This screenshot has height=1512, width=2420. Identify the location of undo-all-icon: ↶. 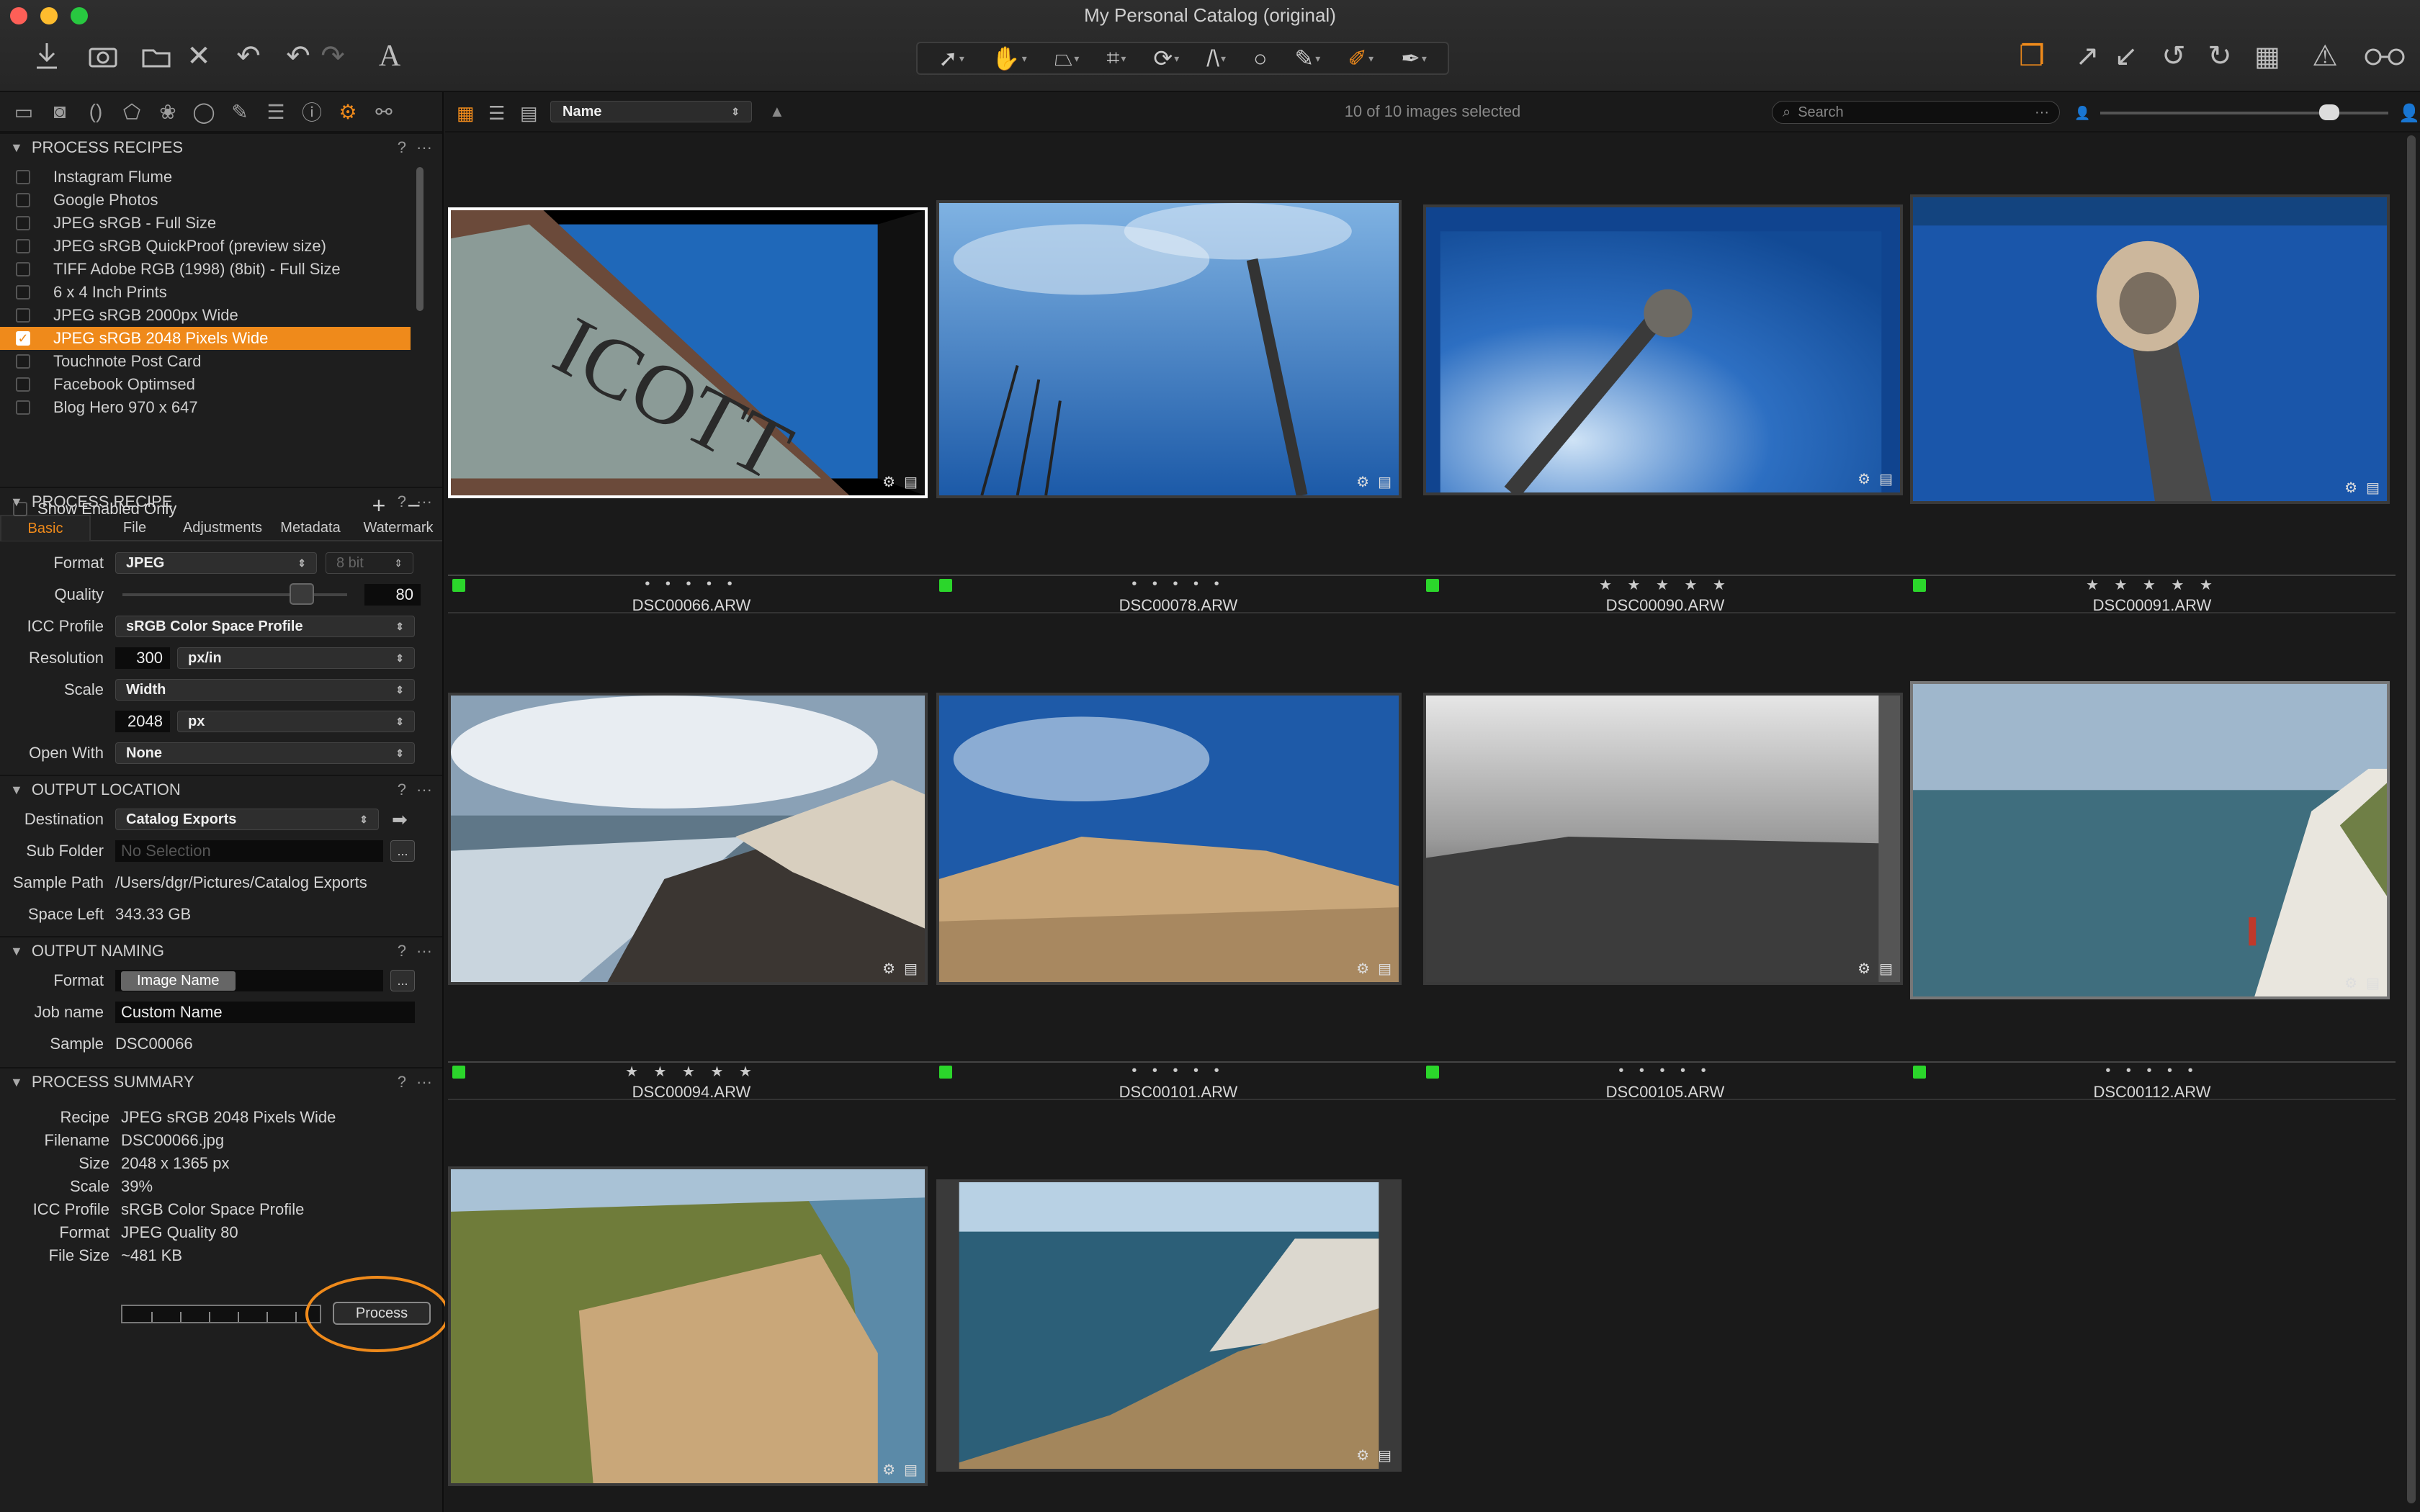
(248, 56).